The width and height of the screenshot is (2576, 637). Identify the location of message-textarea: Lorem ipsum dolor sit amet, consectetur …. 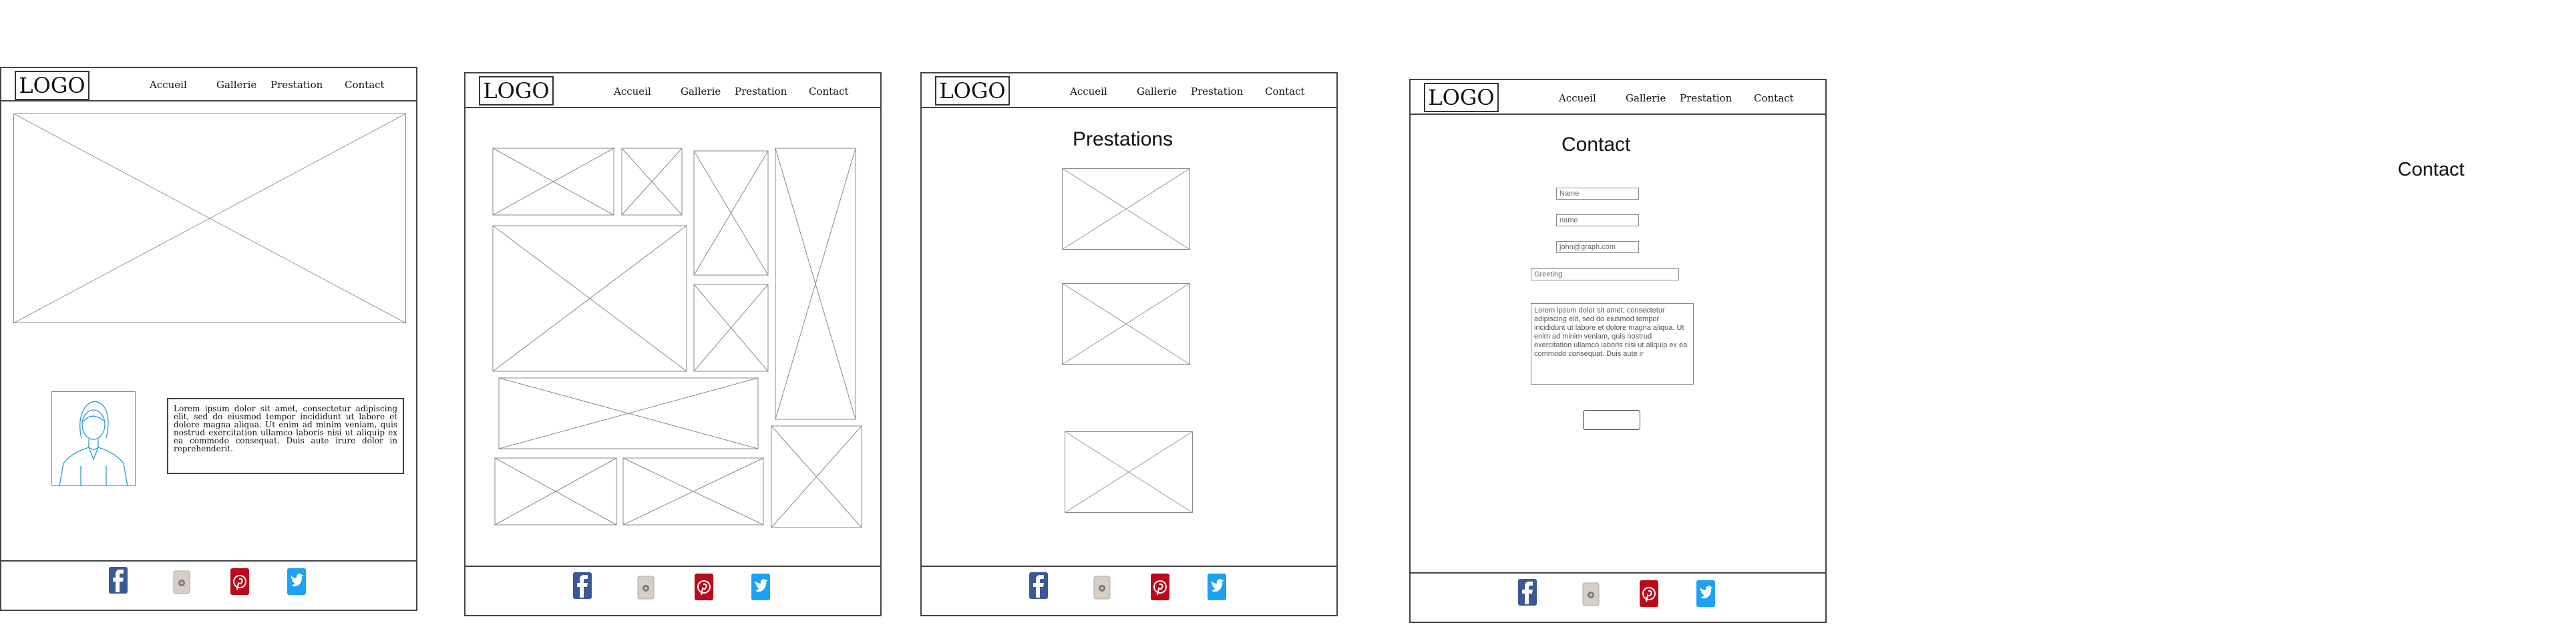
(1612, 344).